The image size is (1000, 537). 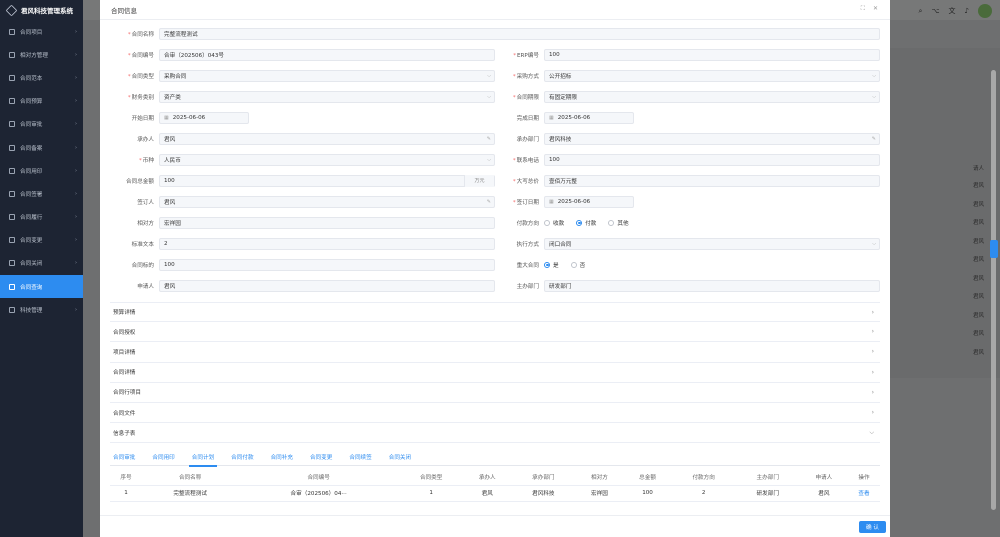 What do you see at coordinates (712, 138) in the screenshot?
I see `handler-dept-input: 君风科技 ✎` at bounding box center [712, 138].